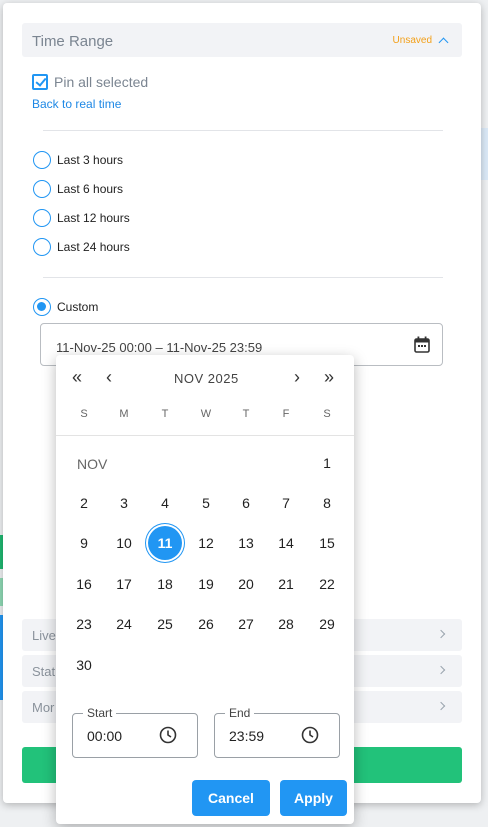 The height and width of the screenshot is (827, 488). What do you see at coordinates (135, 732) in the screenshot?
I see `start-time-field: Start 00:00` at bounding box center [135, 732].